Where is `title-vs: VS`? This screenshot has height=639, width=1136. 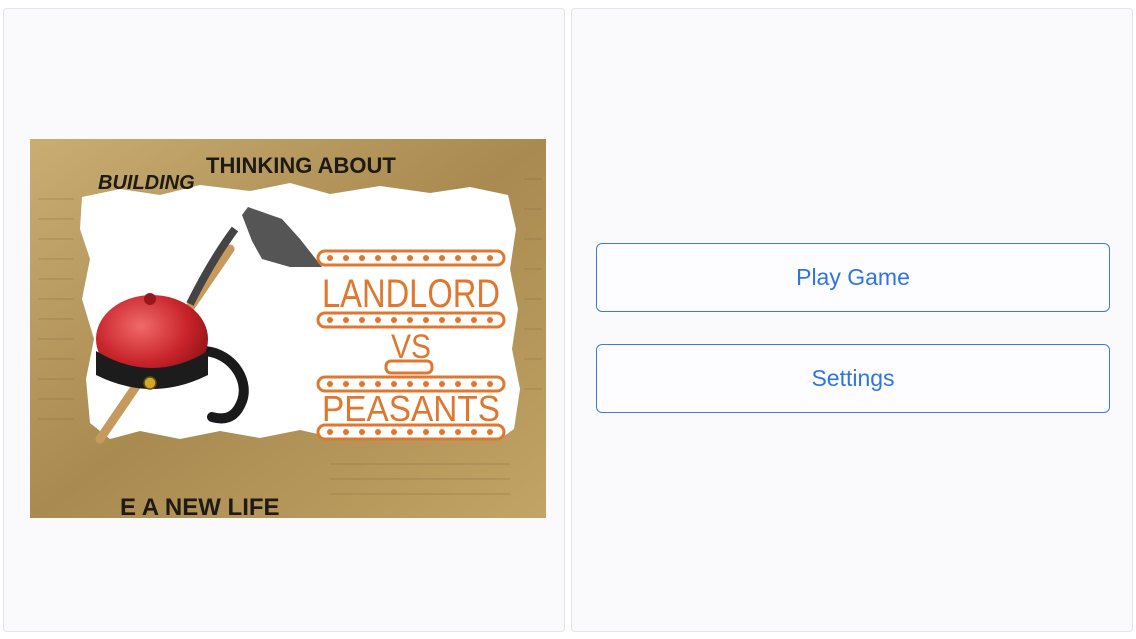
title-vs: VS is located at coordinates (411, 347).